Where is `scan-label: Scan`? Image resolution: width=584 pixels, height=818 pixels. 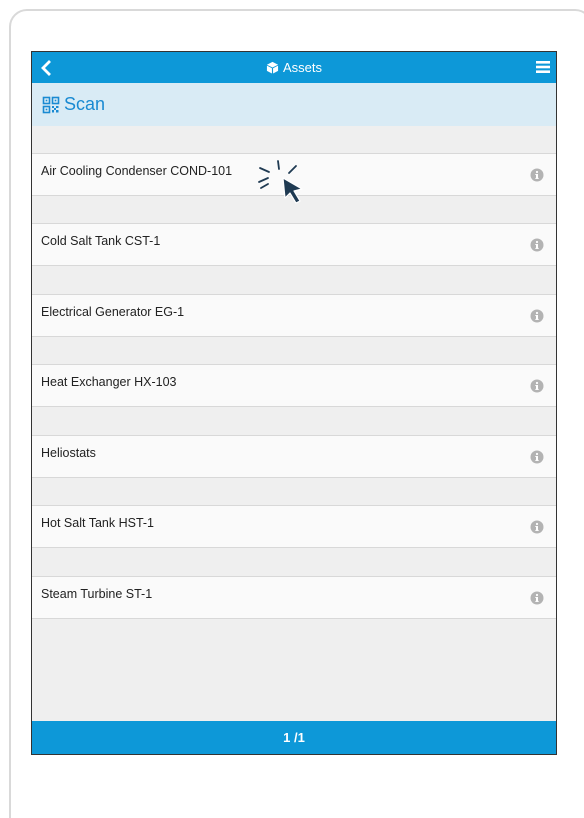
scan-label: Scan is located at coordinates (85, 104).